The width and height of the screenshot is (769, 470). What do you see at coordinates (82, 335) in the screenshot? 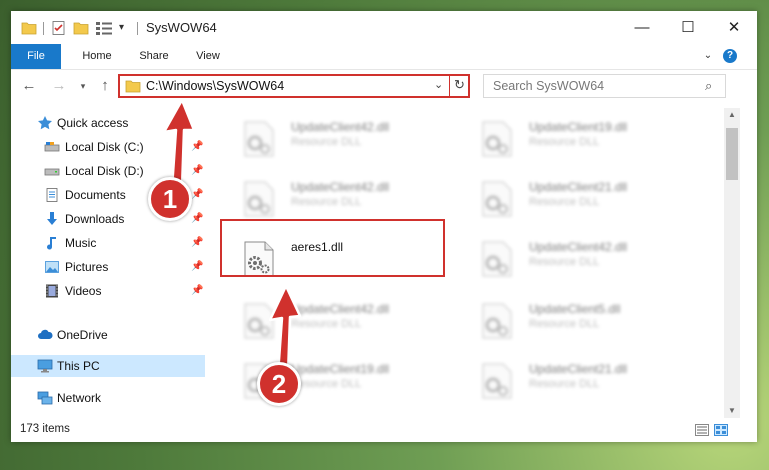
I see `sidebar-item-label: OneDrive` at bounding box center [82, 335].